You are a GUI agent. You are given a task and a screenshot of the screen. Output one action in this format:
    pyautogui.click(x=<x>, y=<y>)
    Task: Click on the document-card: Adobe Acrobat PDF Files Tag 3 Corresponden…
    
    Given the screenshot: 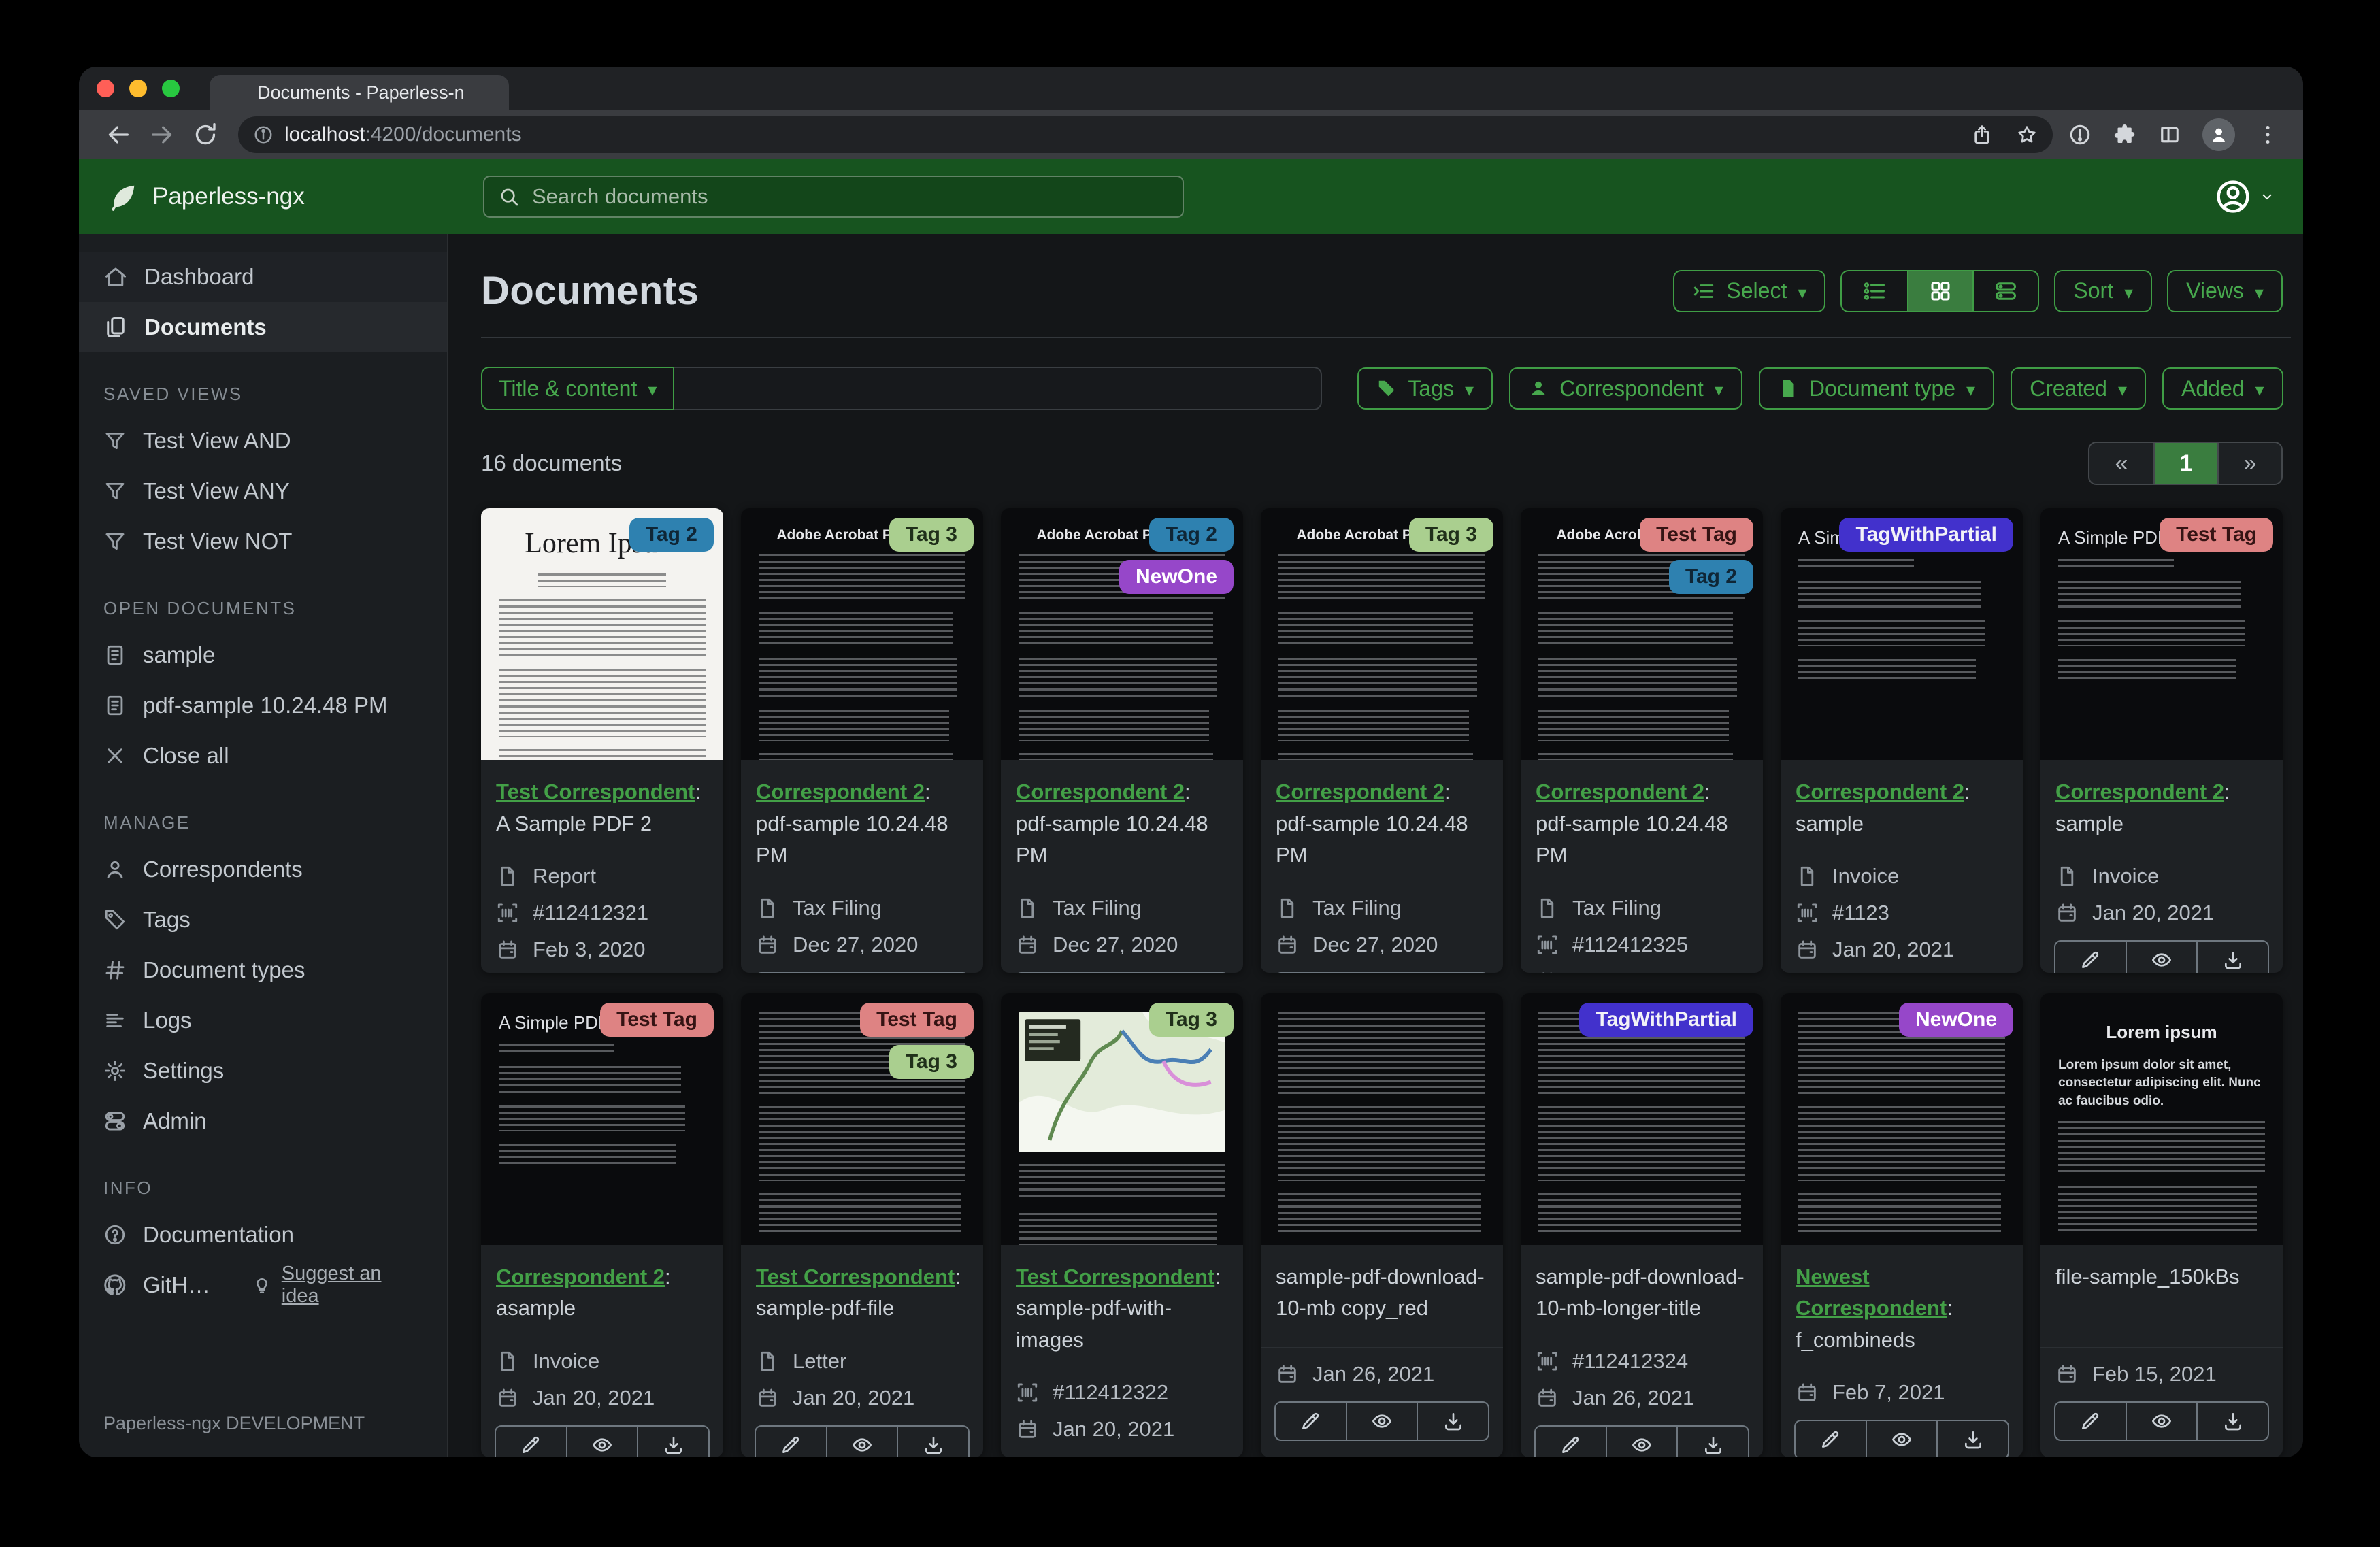 What is the action you would take?
    pyautogui.click(x=1382, y=740)
    